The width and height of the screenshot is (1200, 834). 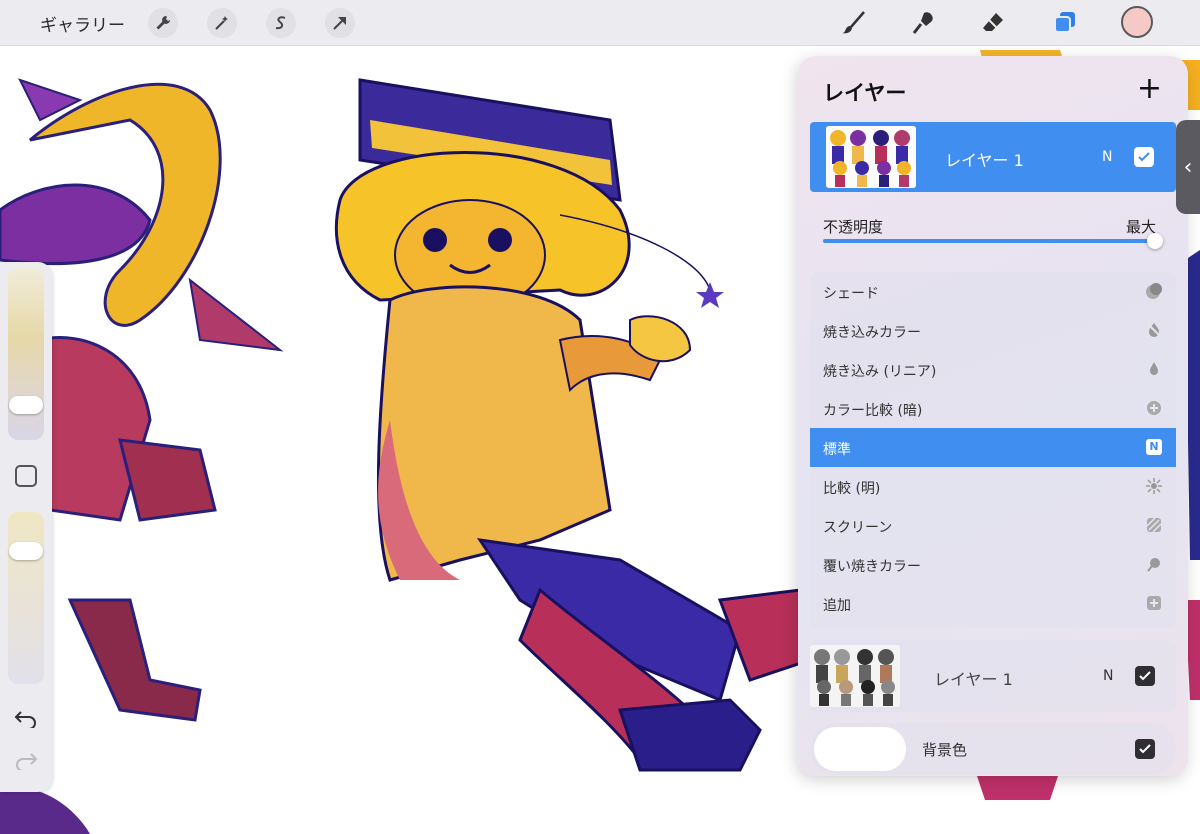 What do you see at coordinates (600, 23) in the screenshot?
I see `top-toolbar: ギャラリー` at bounding box center [600, 23].